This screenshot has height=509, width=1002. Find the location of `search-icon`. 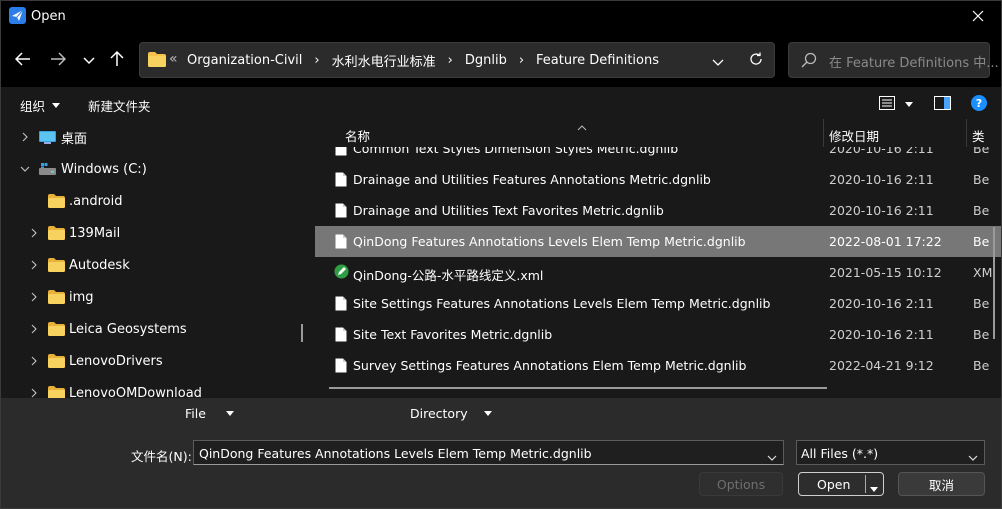

search-icon is located at coordinates (809, 61).